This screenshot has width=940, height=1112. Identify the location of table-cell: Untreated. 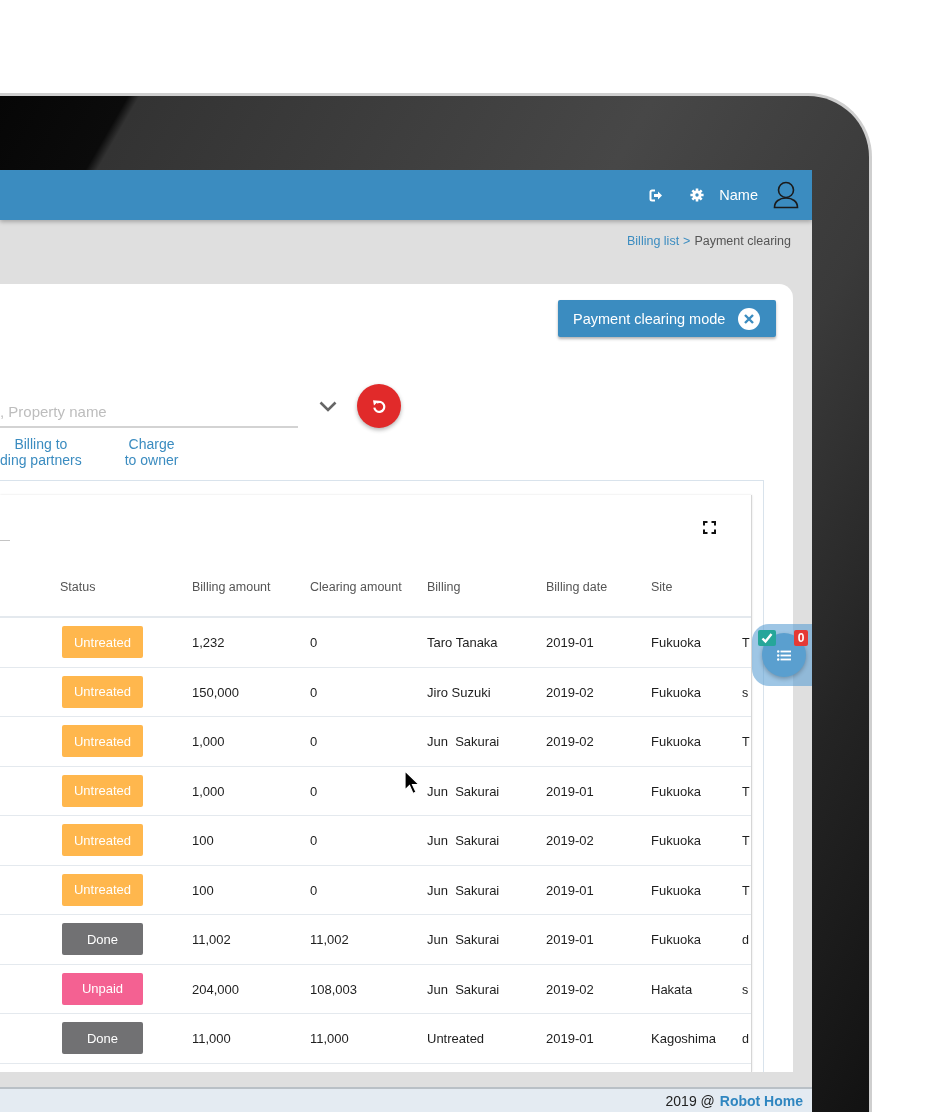
(456, 1039).